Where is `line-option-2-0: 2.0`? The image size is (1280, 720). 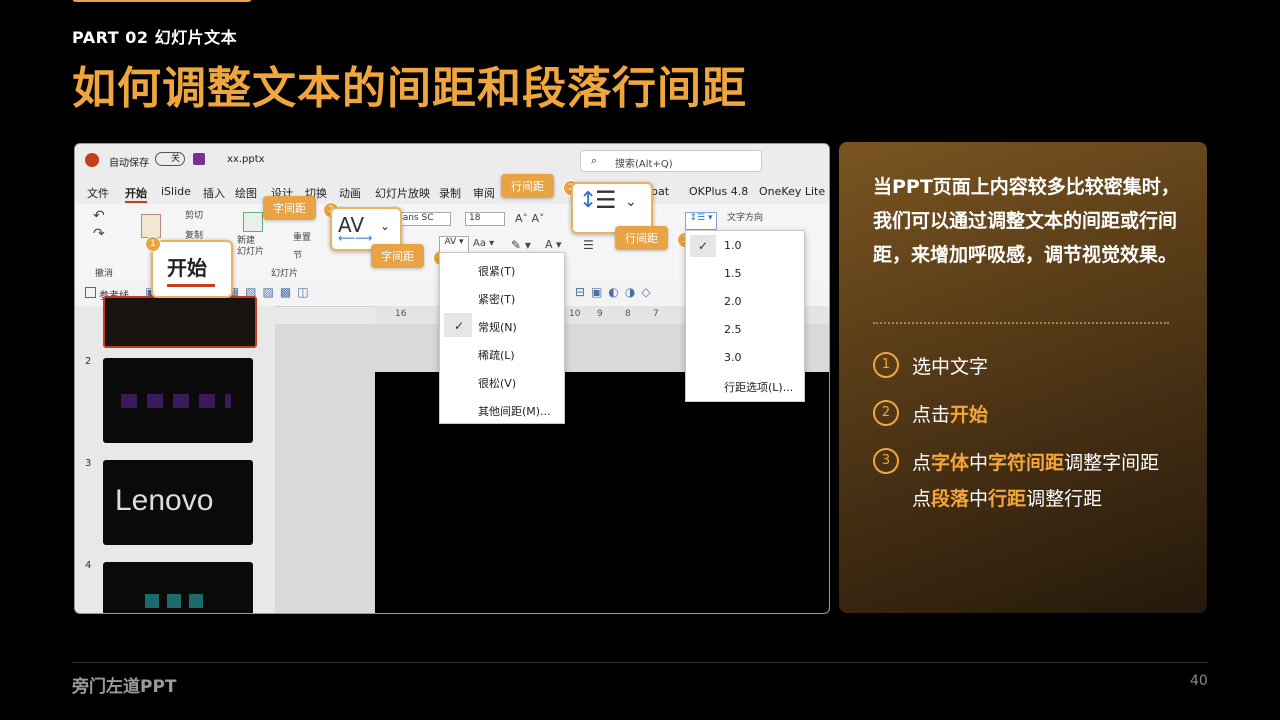
line-option-2-0: 2.0 is located at coordinates (733, 301).